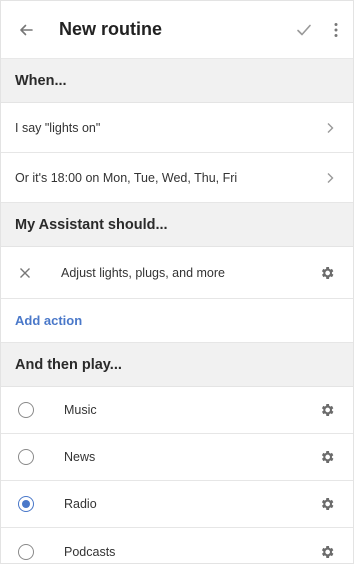  I want to click on media-option-podcasts: Podcasts, so click(177, 546).